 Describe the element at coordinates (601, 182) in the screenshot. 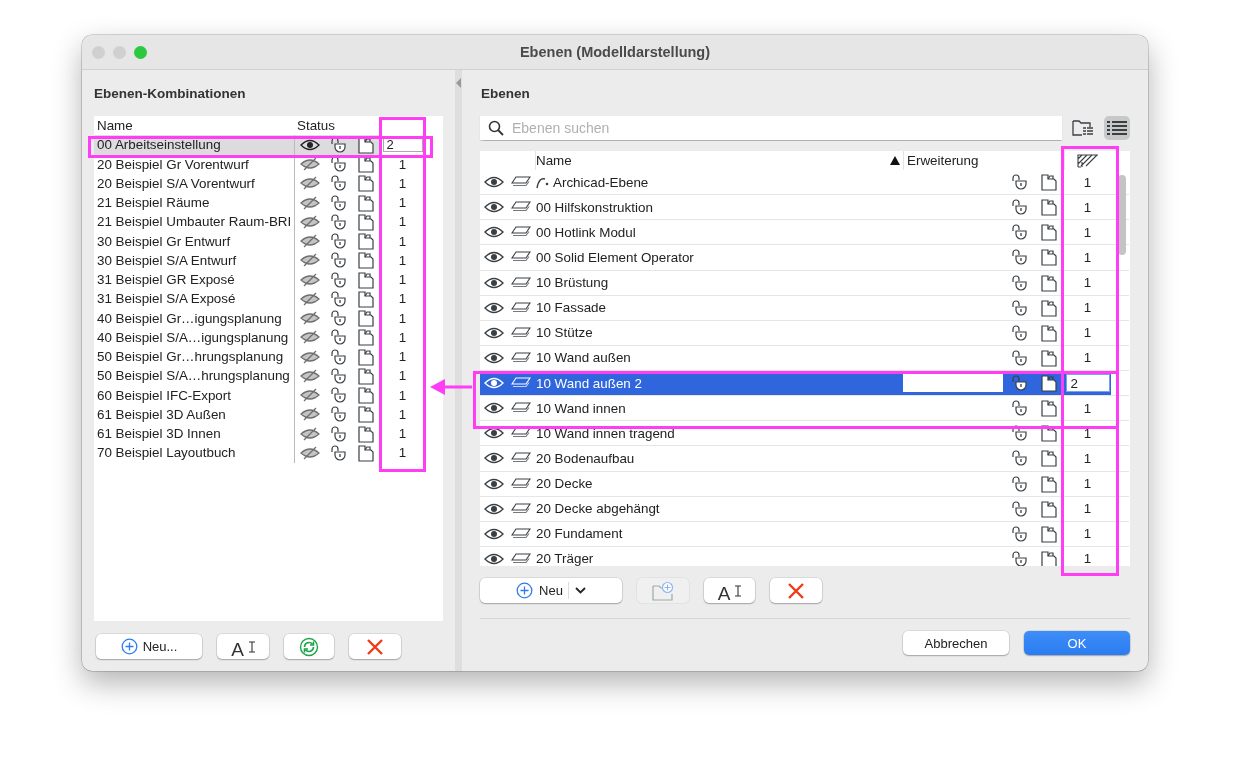

I see `layer-name: Archicad-Ebene` at that location.